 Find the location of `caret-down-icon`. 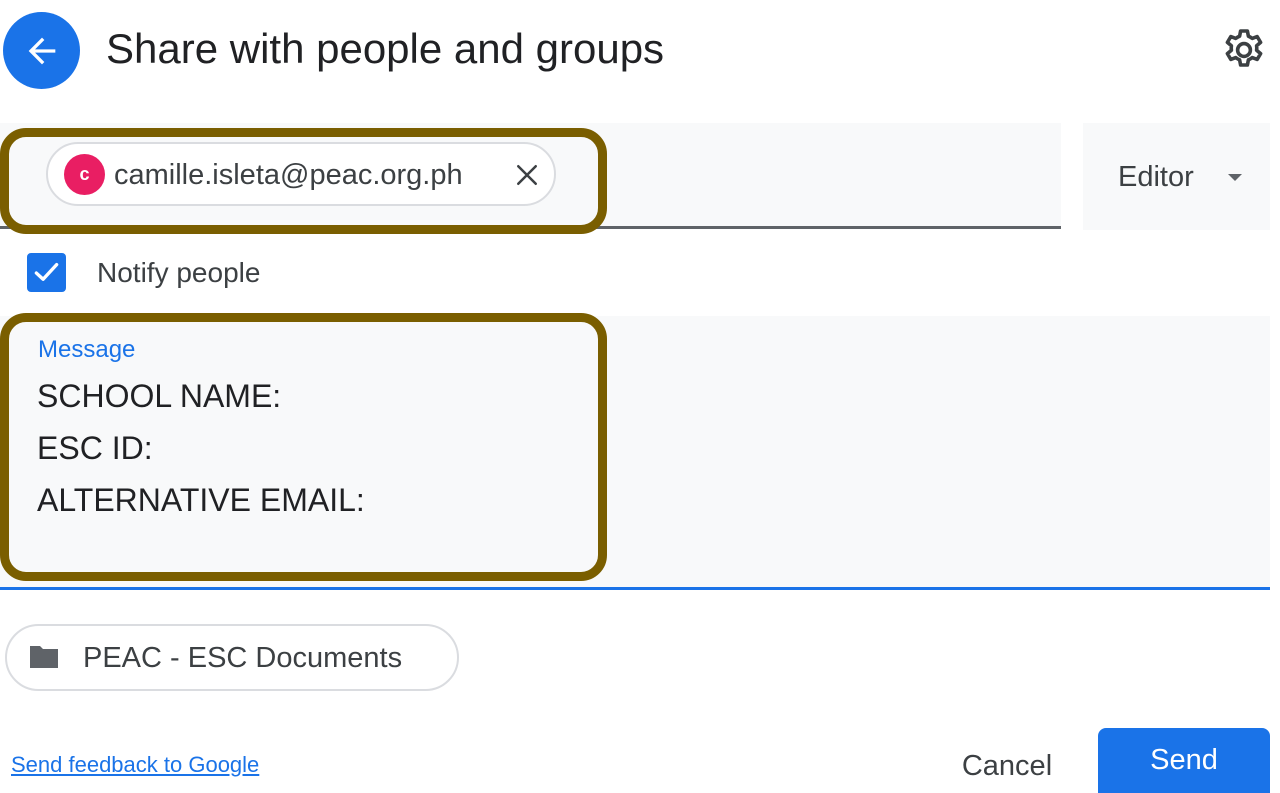

caret-down-icon is located at coordinates (1235, 178).